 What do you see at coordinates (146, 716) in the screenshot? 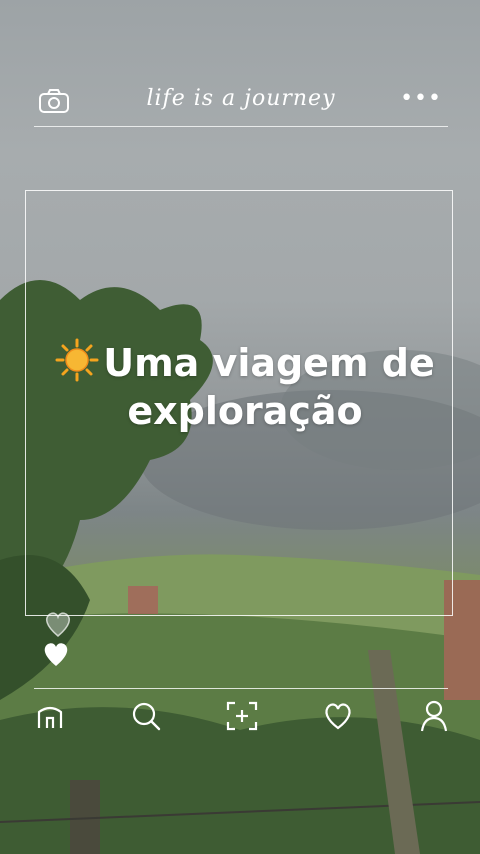
I see `search-icon` at bounding box center [146, 716].